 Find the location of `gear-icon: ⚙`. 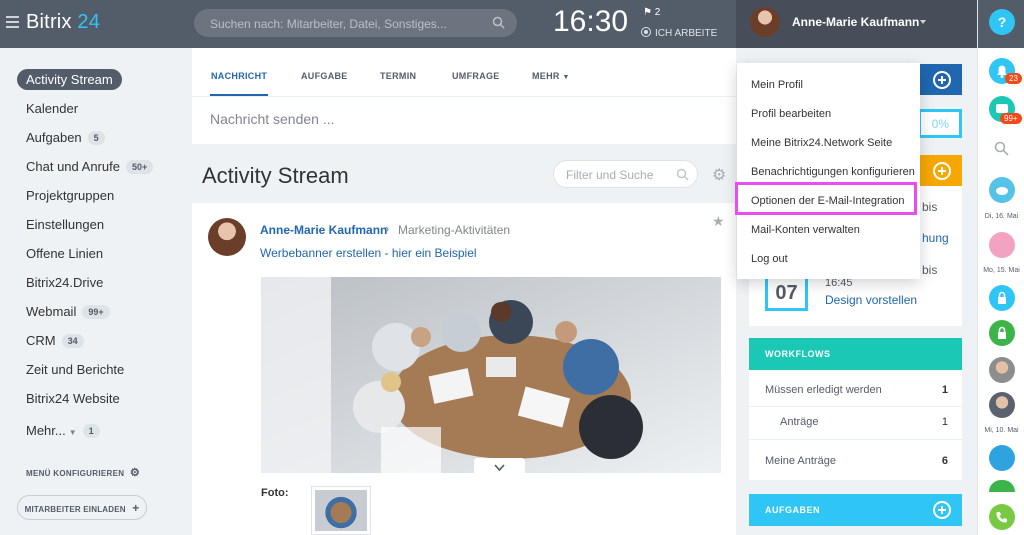

gear-icon: ⚙ is located at coordinates (719, 175).